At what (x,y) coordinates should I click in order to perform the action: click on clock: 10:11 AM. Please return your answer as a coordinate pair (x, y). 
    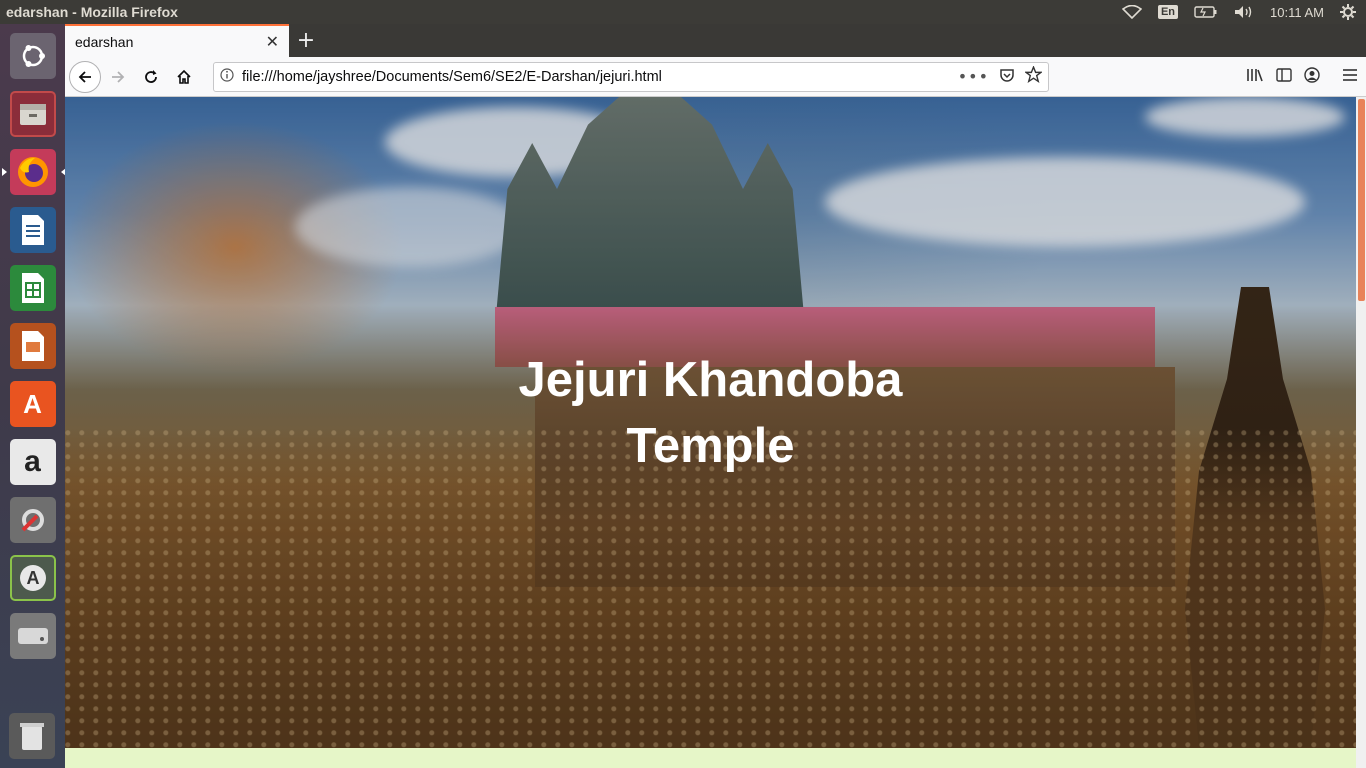
    Looking at the image, I should click on (1297, 12).